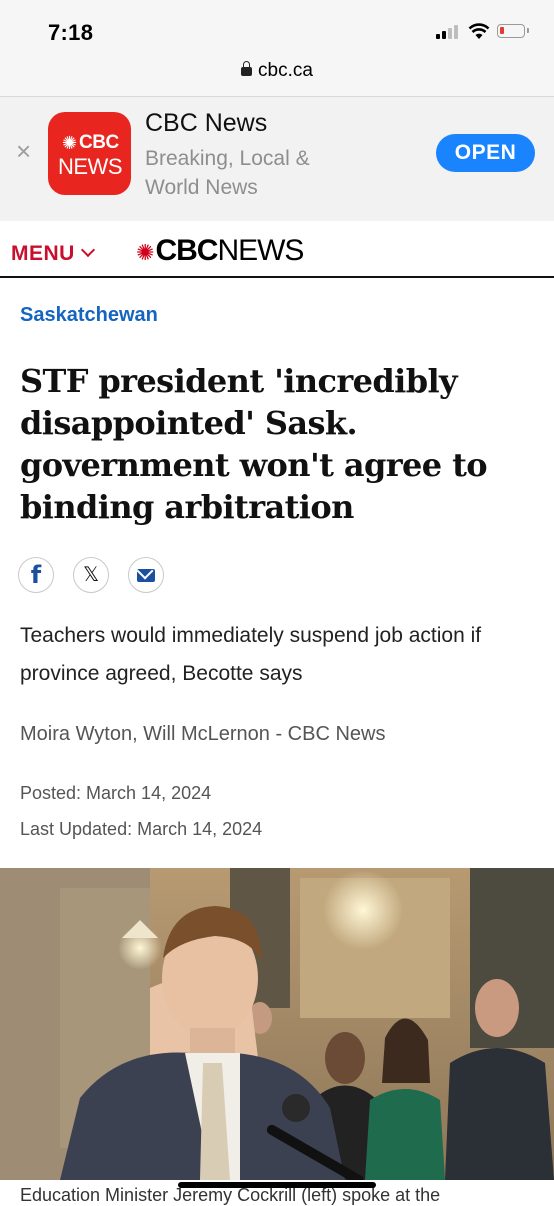  Describe the element at coordinates (91, 575) in the screenshot. I see `x-share-icon: 𝕏` at that location.